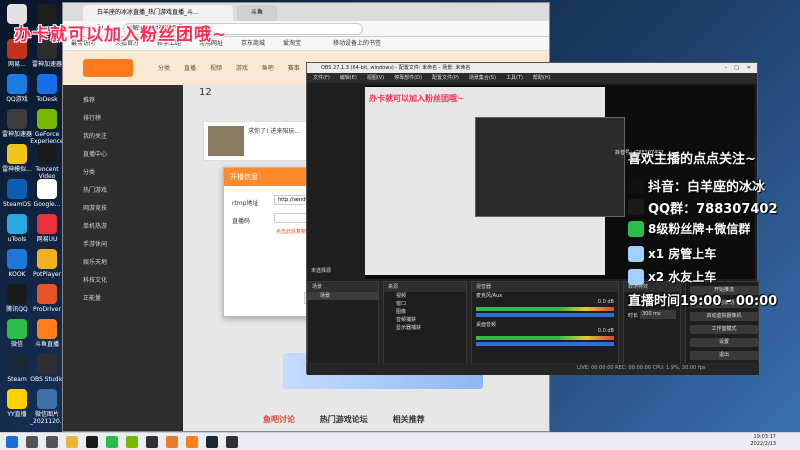 The width and height of the screenshot is (800, 450). I want to click on desktop-icon: Tencent Video, so click(47, 162).